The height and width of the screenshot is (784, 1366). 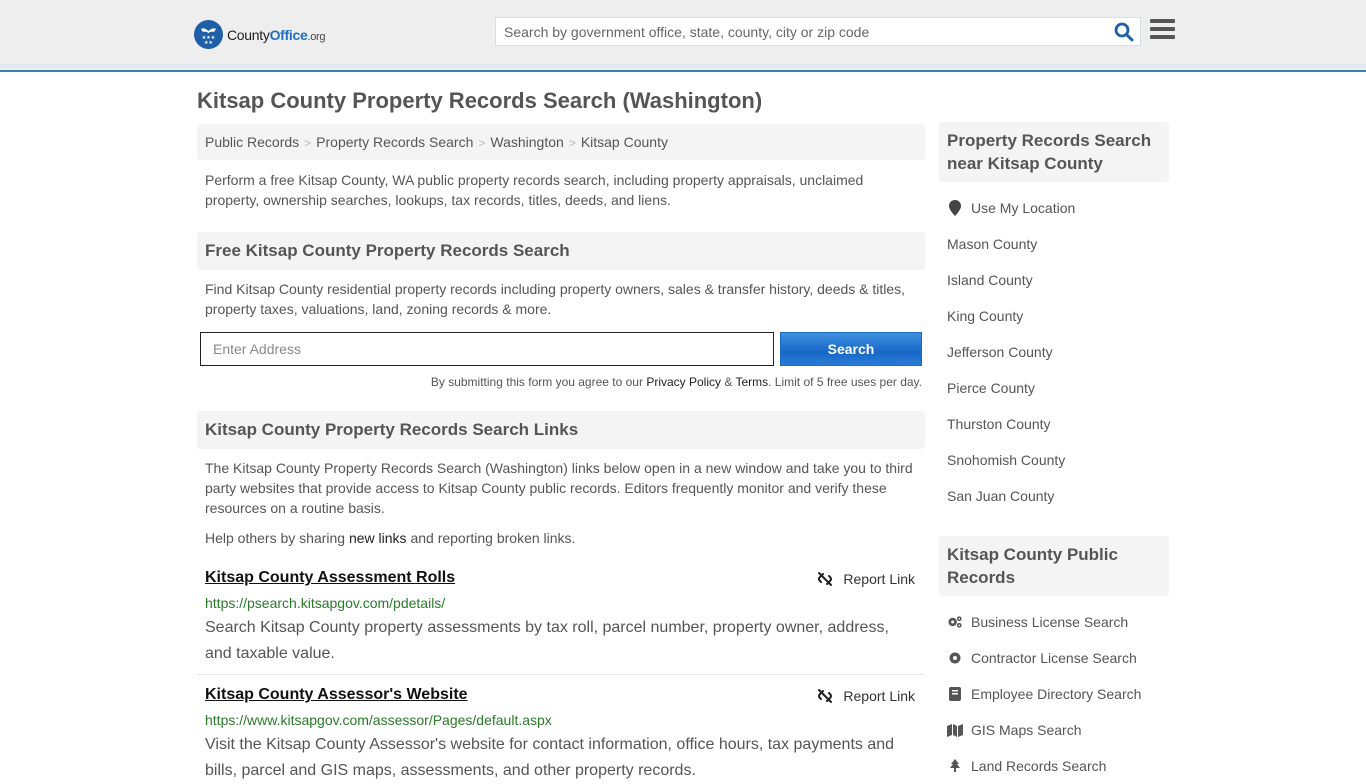 What do you see at coordinates (985, 316) in the screenshot?
I see `nearby-county-link: King County` at bounding box center [985, 316].